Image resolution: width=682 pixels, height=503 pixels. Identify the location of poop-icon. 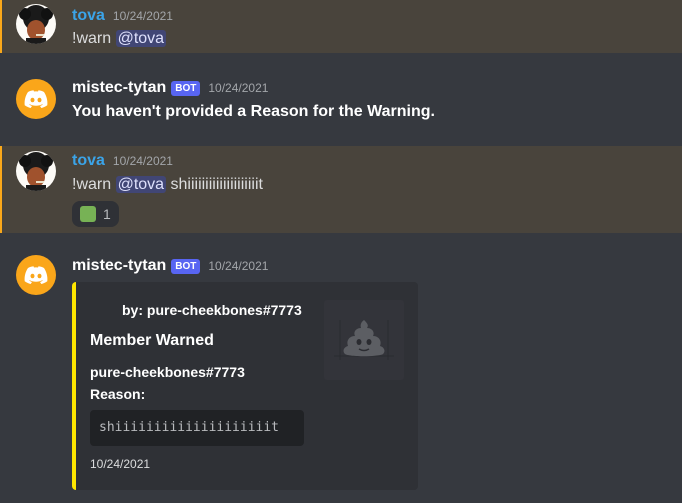
(364, 340).